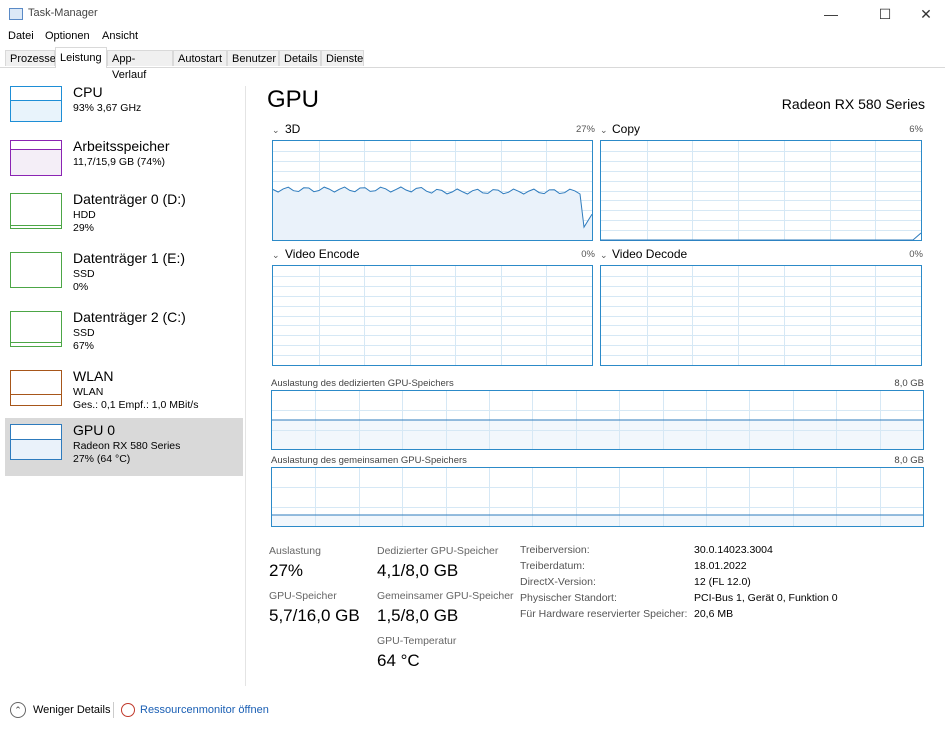 The image size is (945, 731). Describe the element at coordinates (604, 614) in the screenshot. I see `driver-info-label: Für Hardware reservierter Speicher:` at that location.